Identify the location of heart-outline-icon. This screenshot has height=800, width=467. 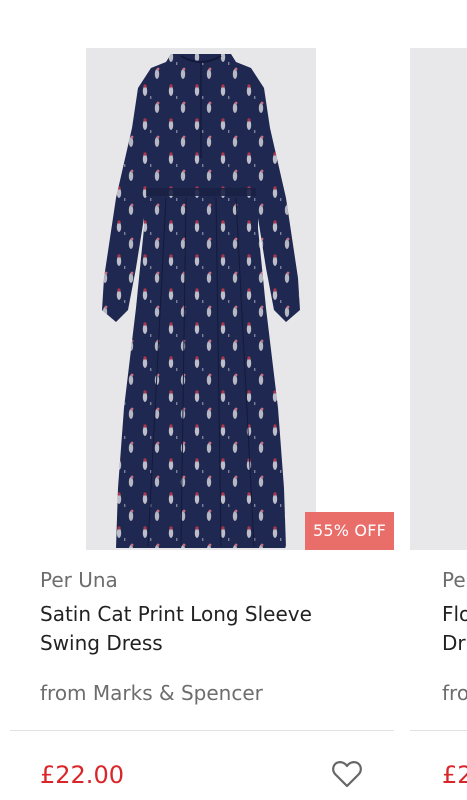
(347, 774).